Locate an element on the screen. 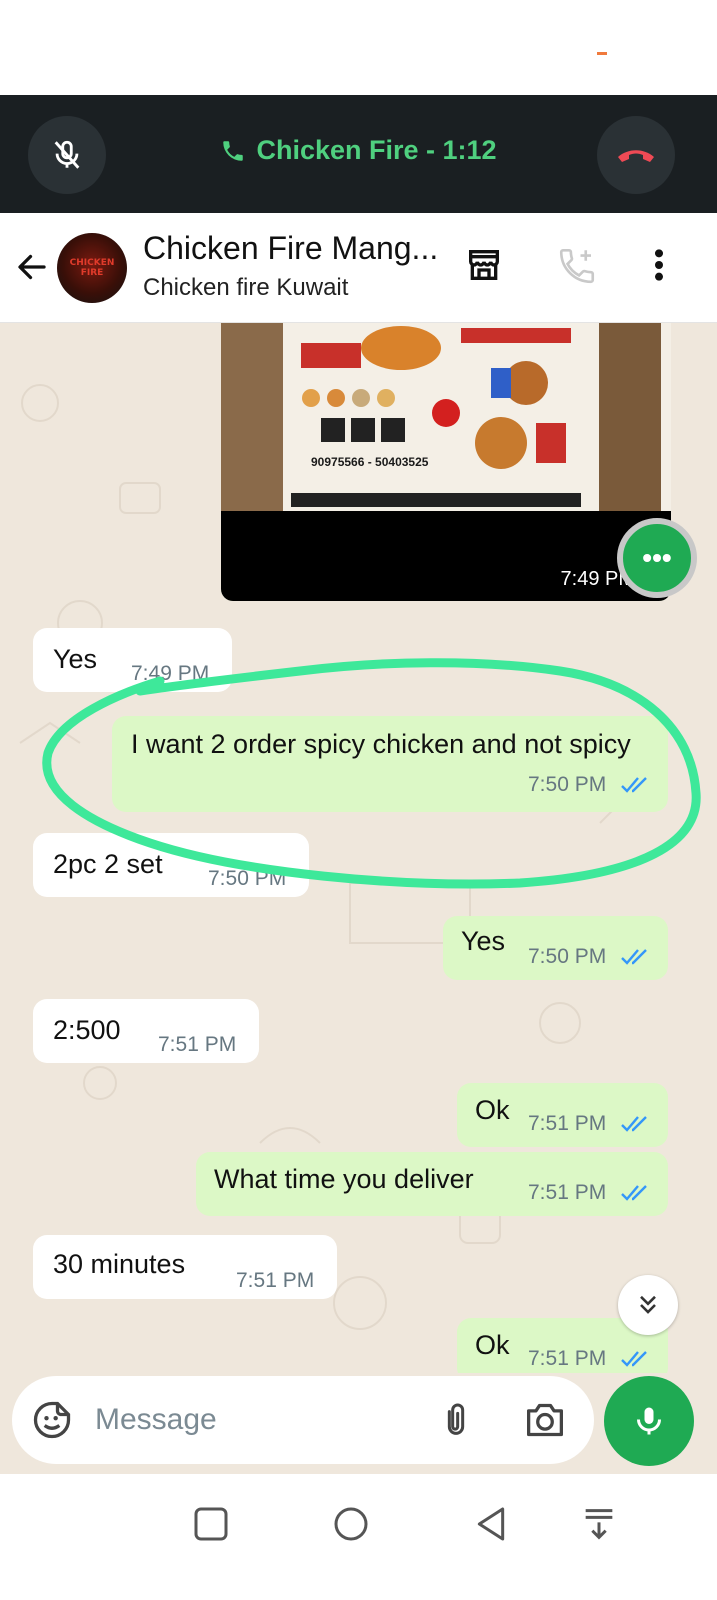 Image resolution: width=717 pixels, height=1600 pixels. message-text: 2pc 2 set is located at coordinates (108, 864).